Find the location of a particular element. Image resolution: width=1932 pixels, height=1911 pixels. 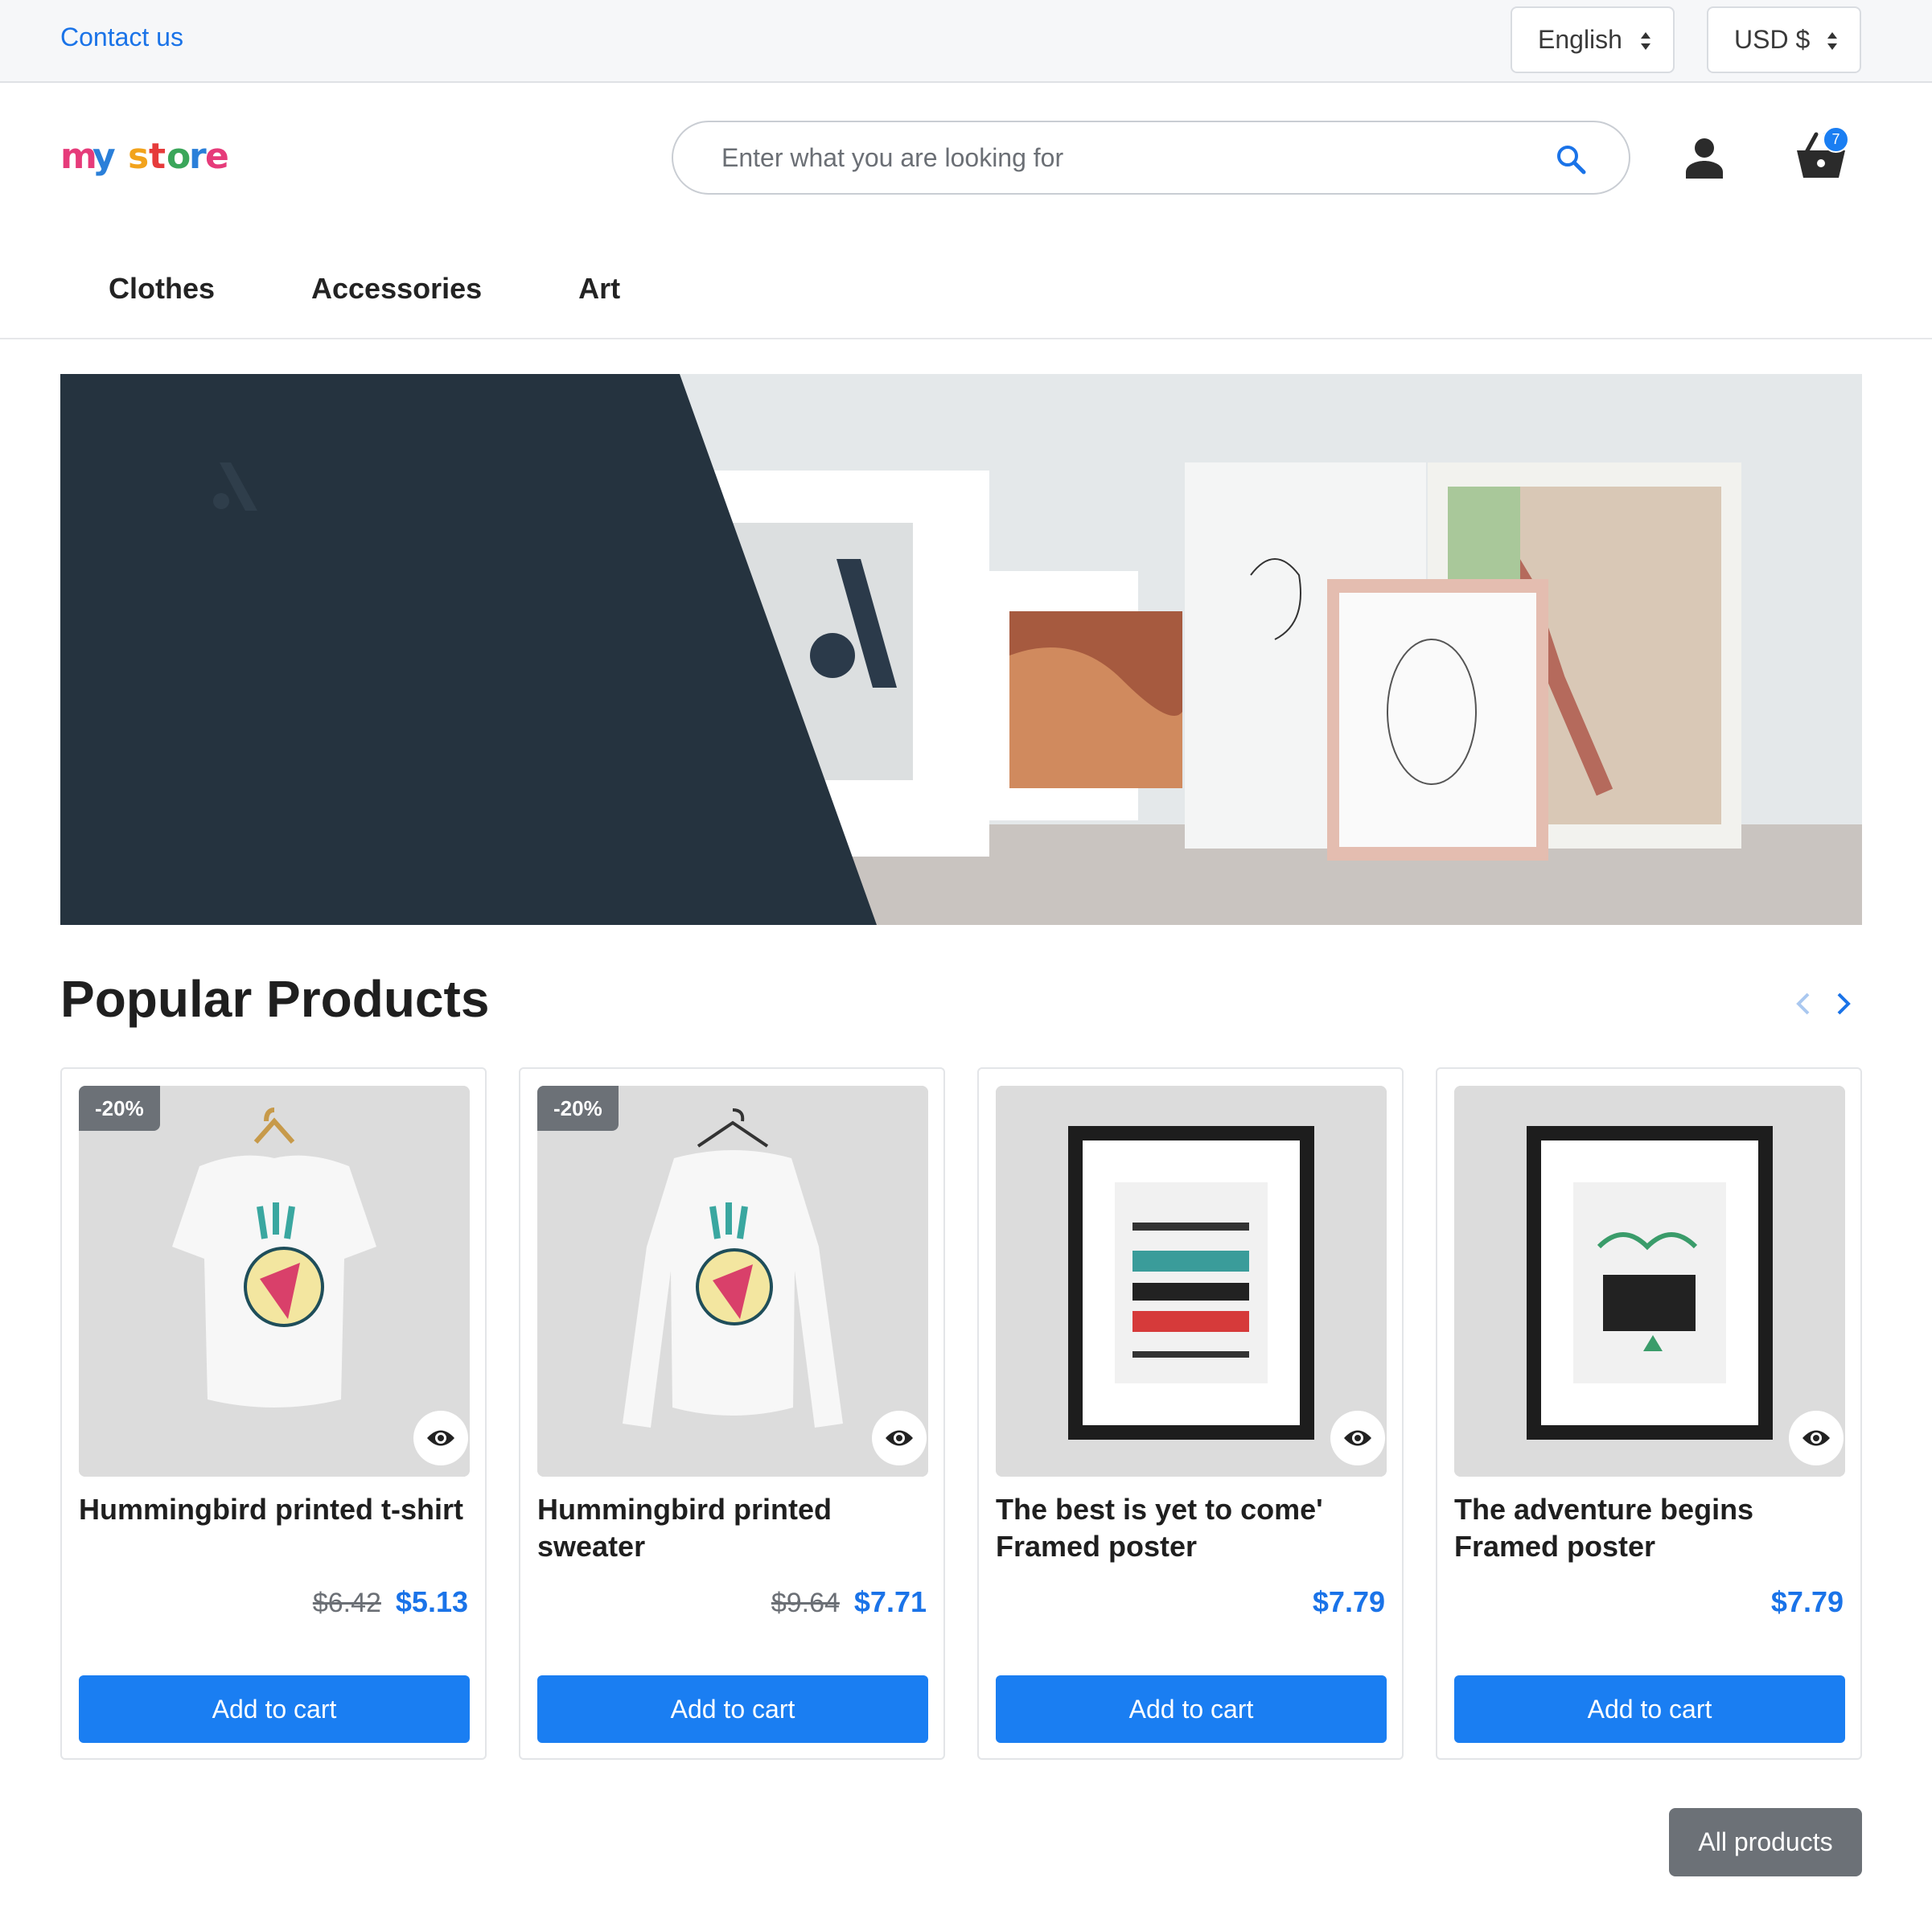

all-products-button: All products is located at coordinates (1765, 1842).